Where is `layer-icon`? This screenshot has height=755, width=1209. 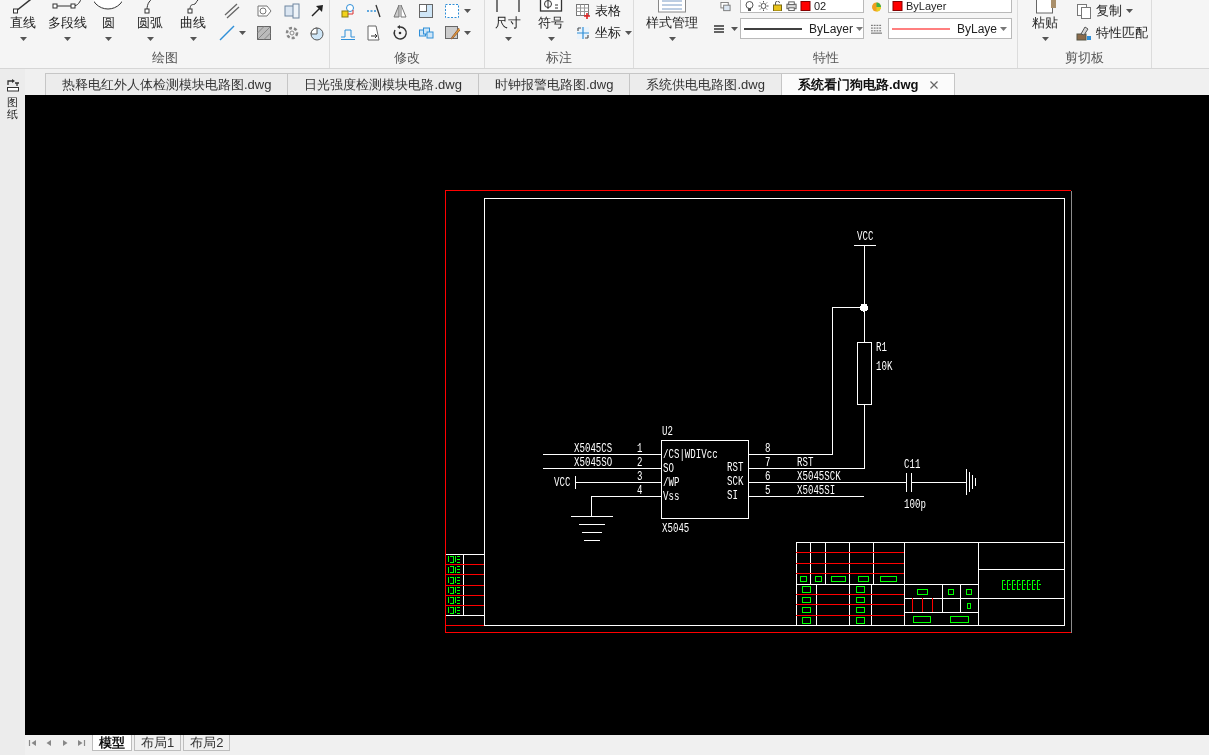
layer-icon is located at coordinates (725, 6).